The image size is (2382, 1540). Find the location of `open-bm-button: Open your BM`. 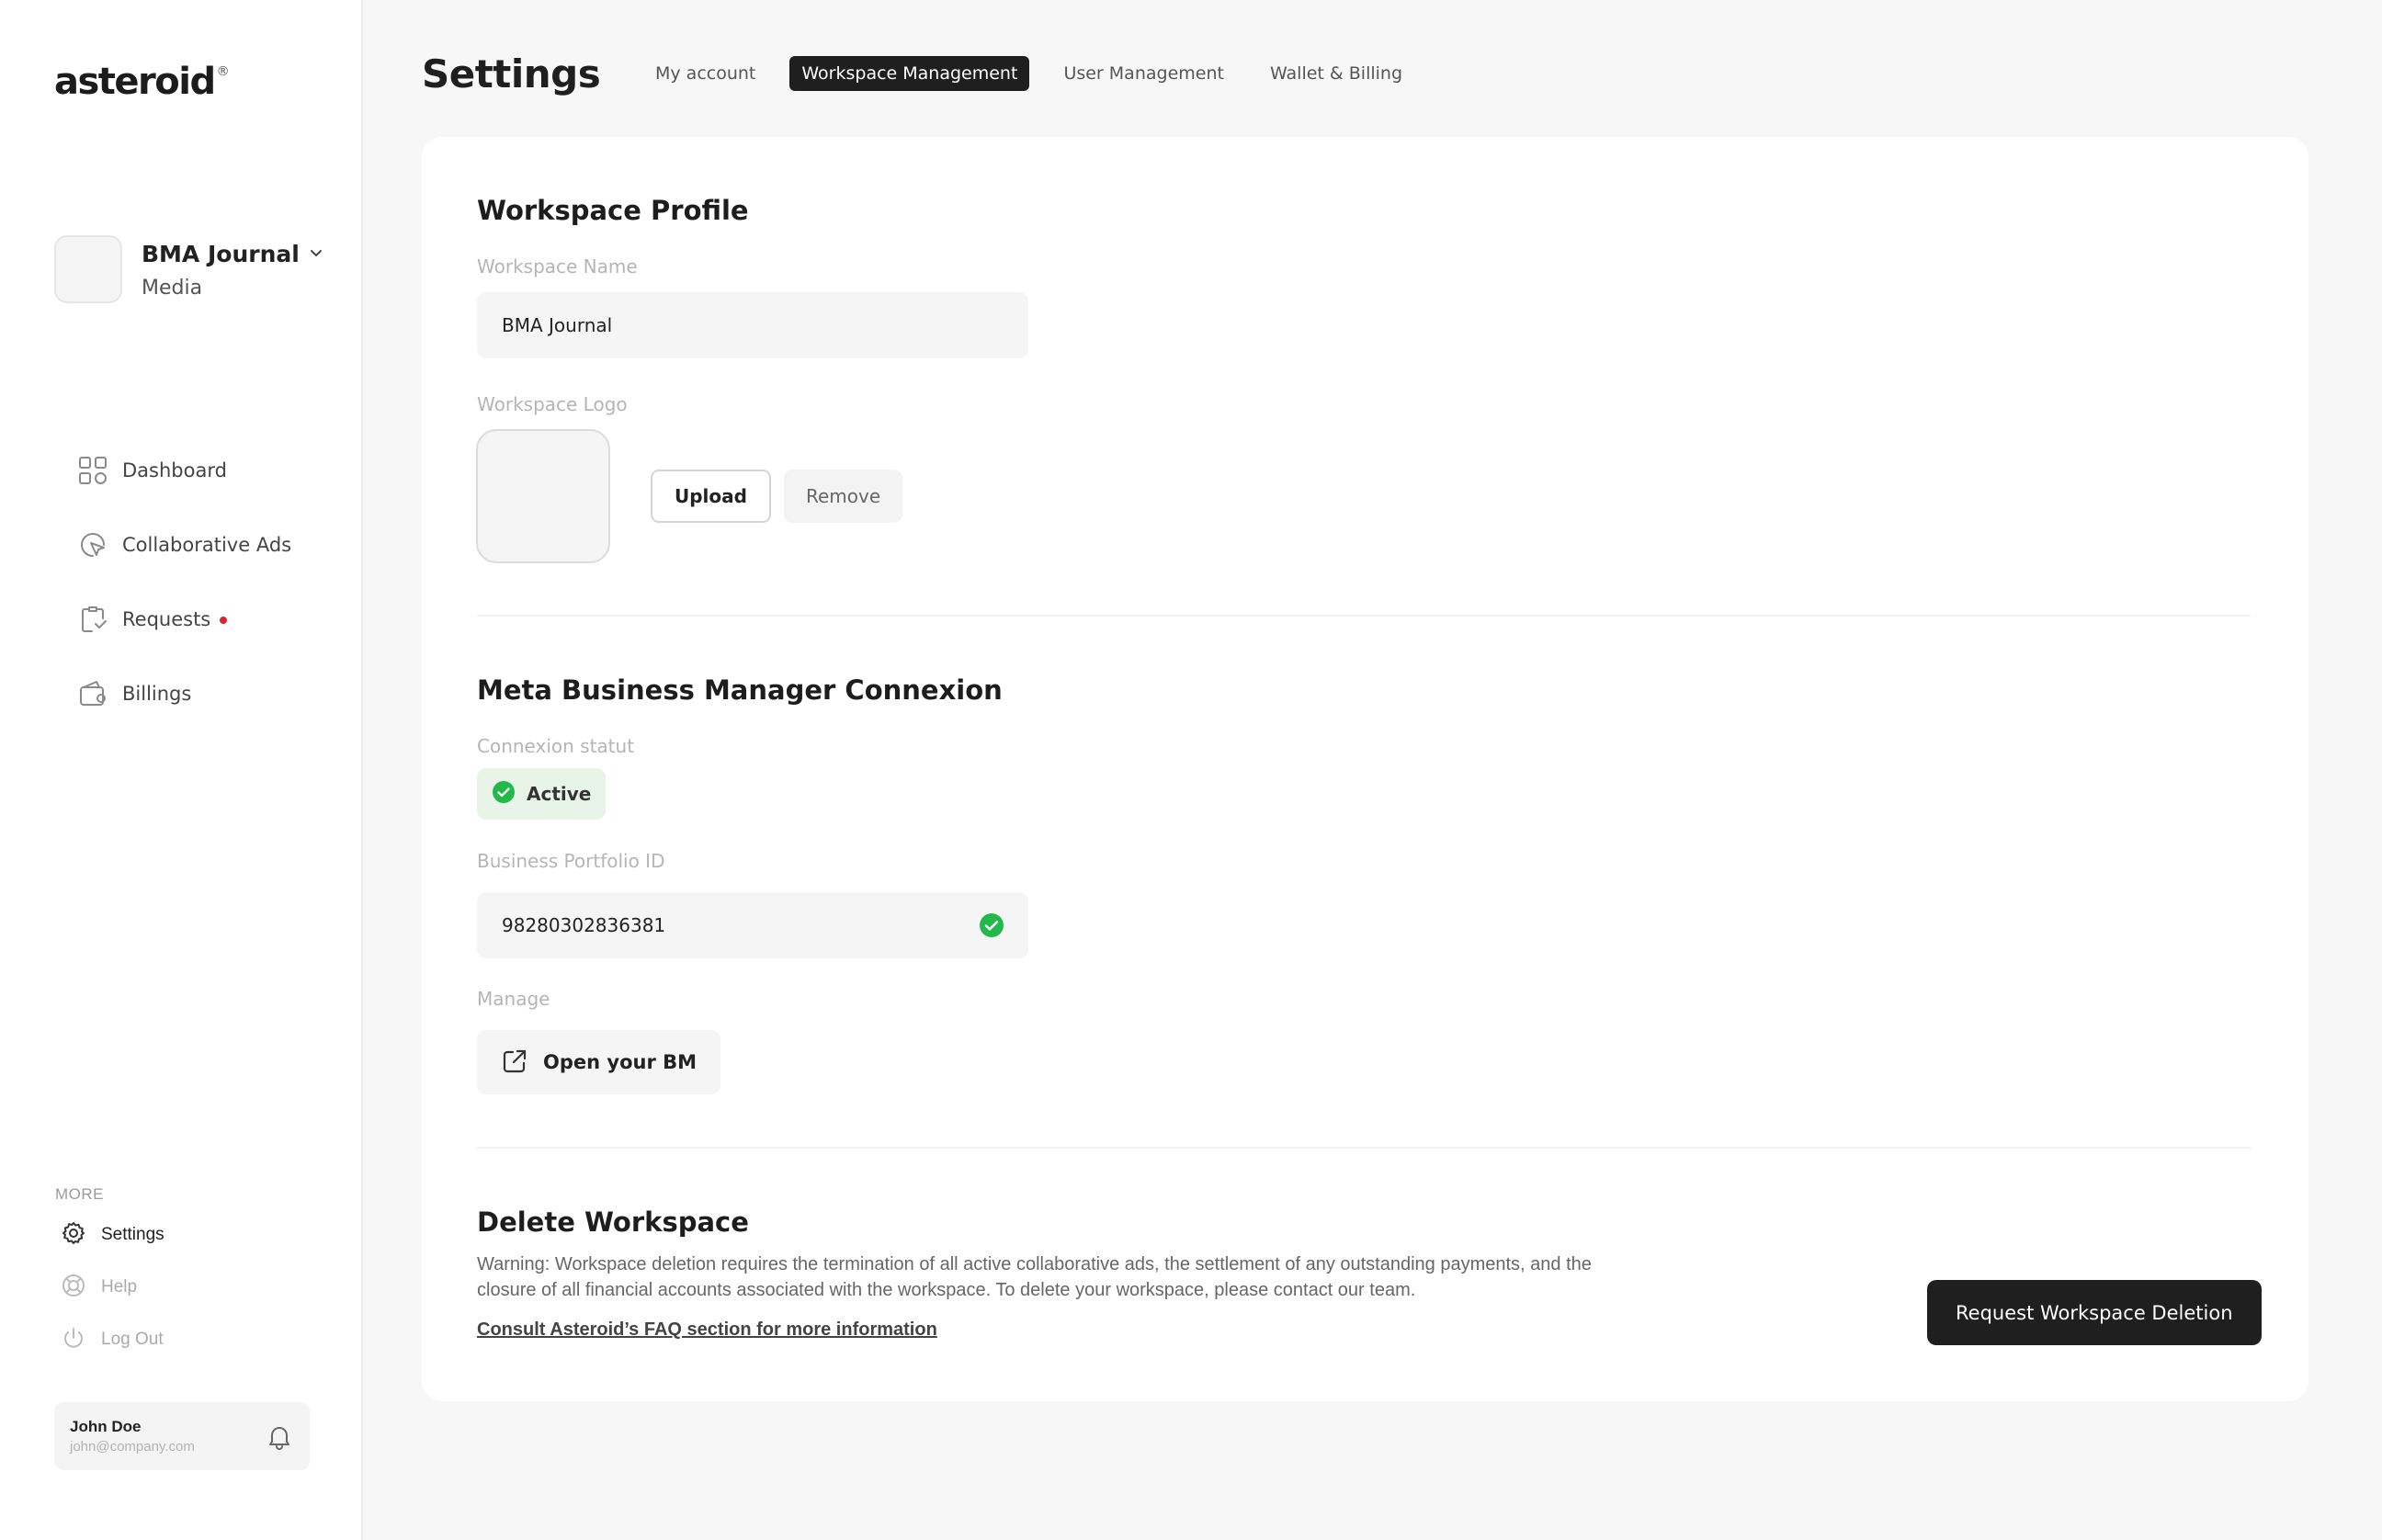

open-bm-button: Open your BM is located at coordinates (599, 1062).